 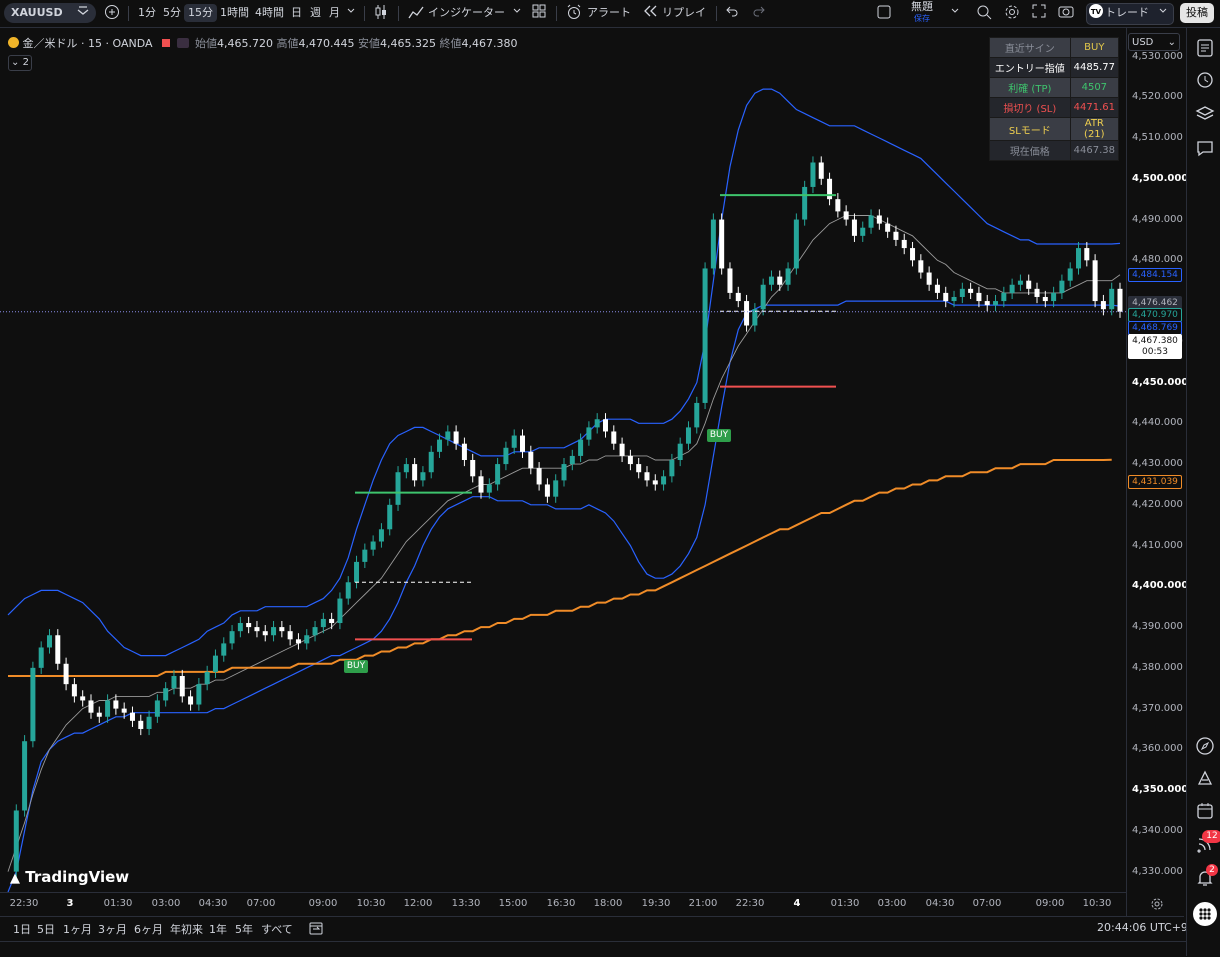 I want to click on timeframe-1m: 1分, so click(x=147, y=13).